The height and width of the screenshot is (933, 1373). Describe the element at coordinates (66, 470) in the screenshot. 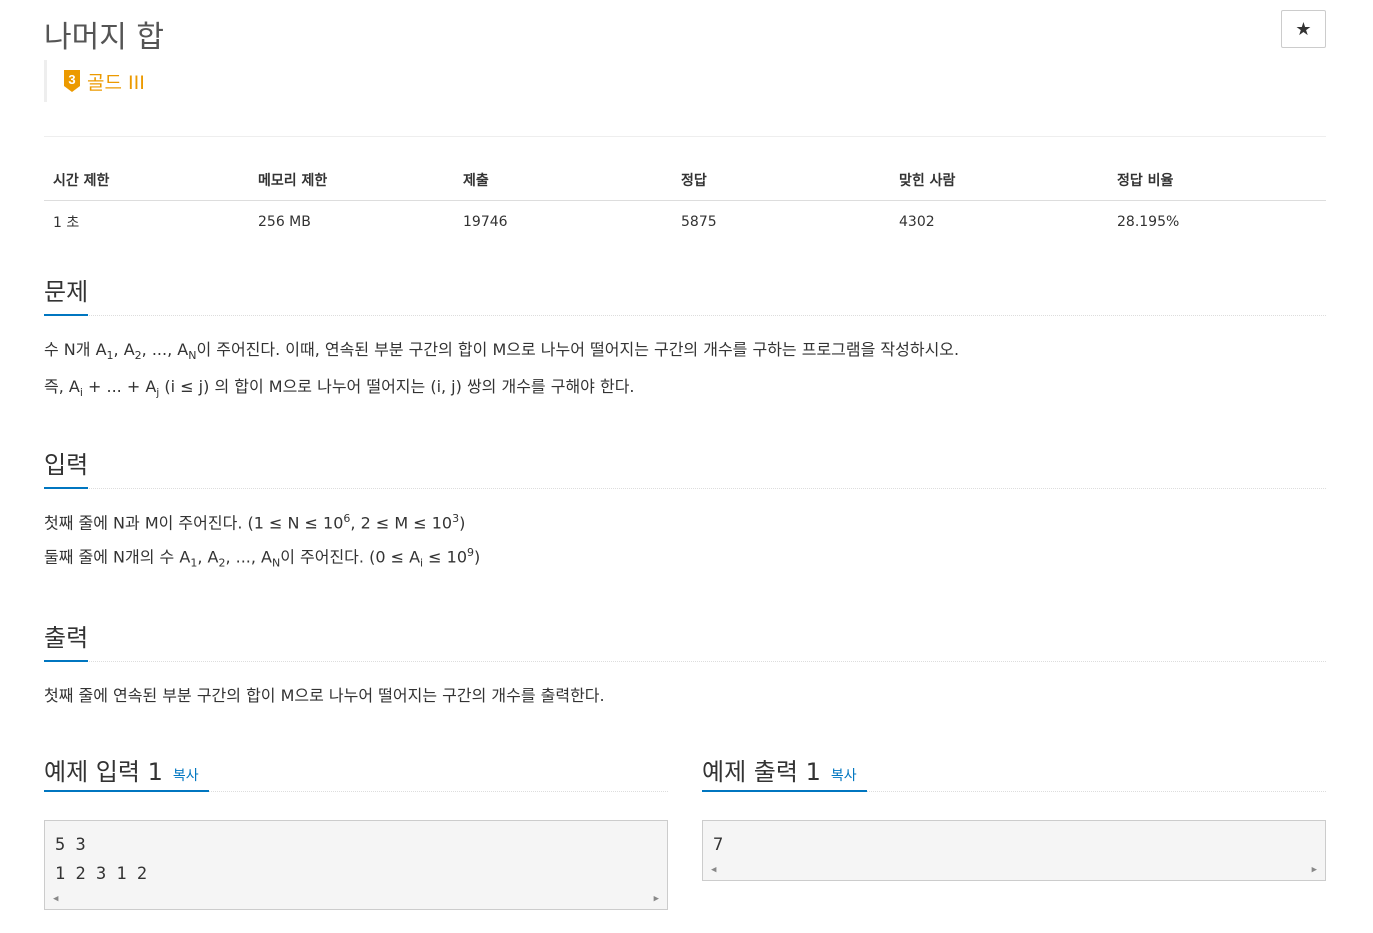

I see `section-title-input: 입력` at that location.